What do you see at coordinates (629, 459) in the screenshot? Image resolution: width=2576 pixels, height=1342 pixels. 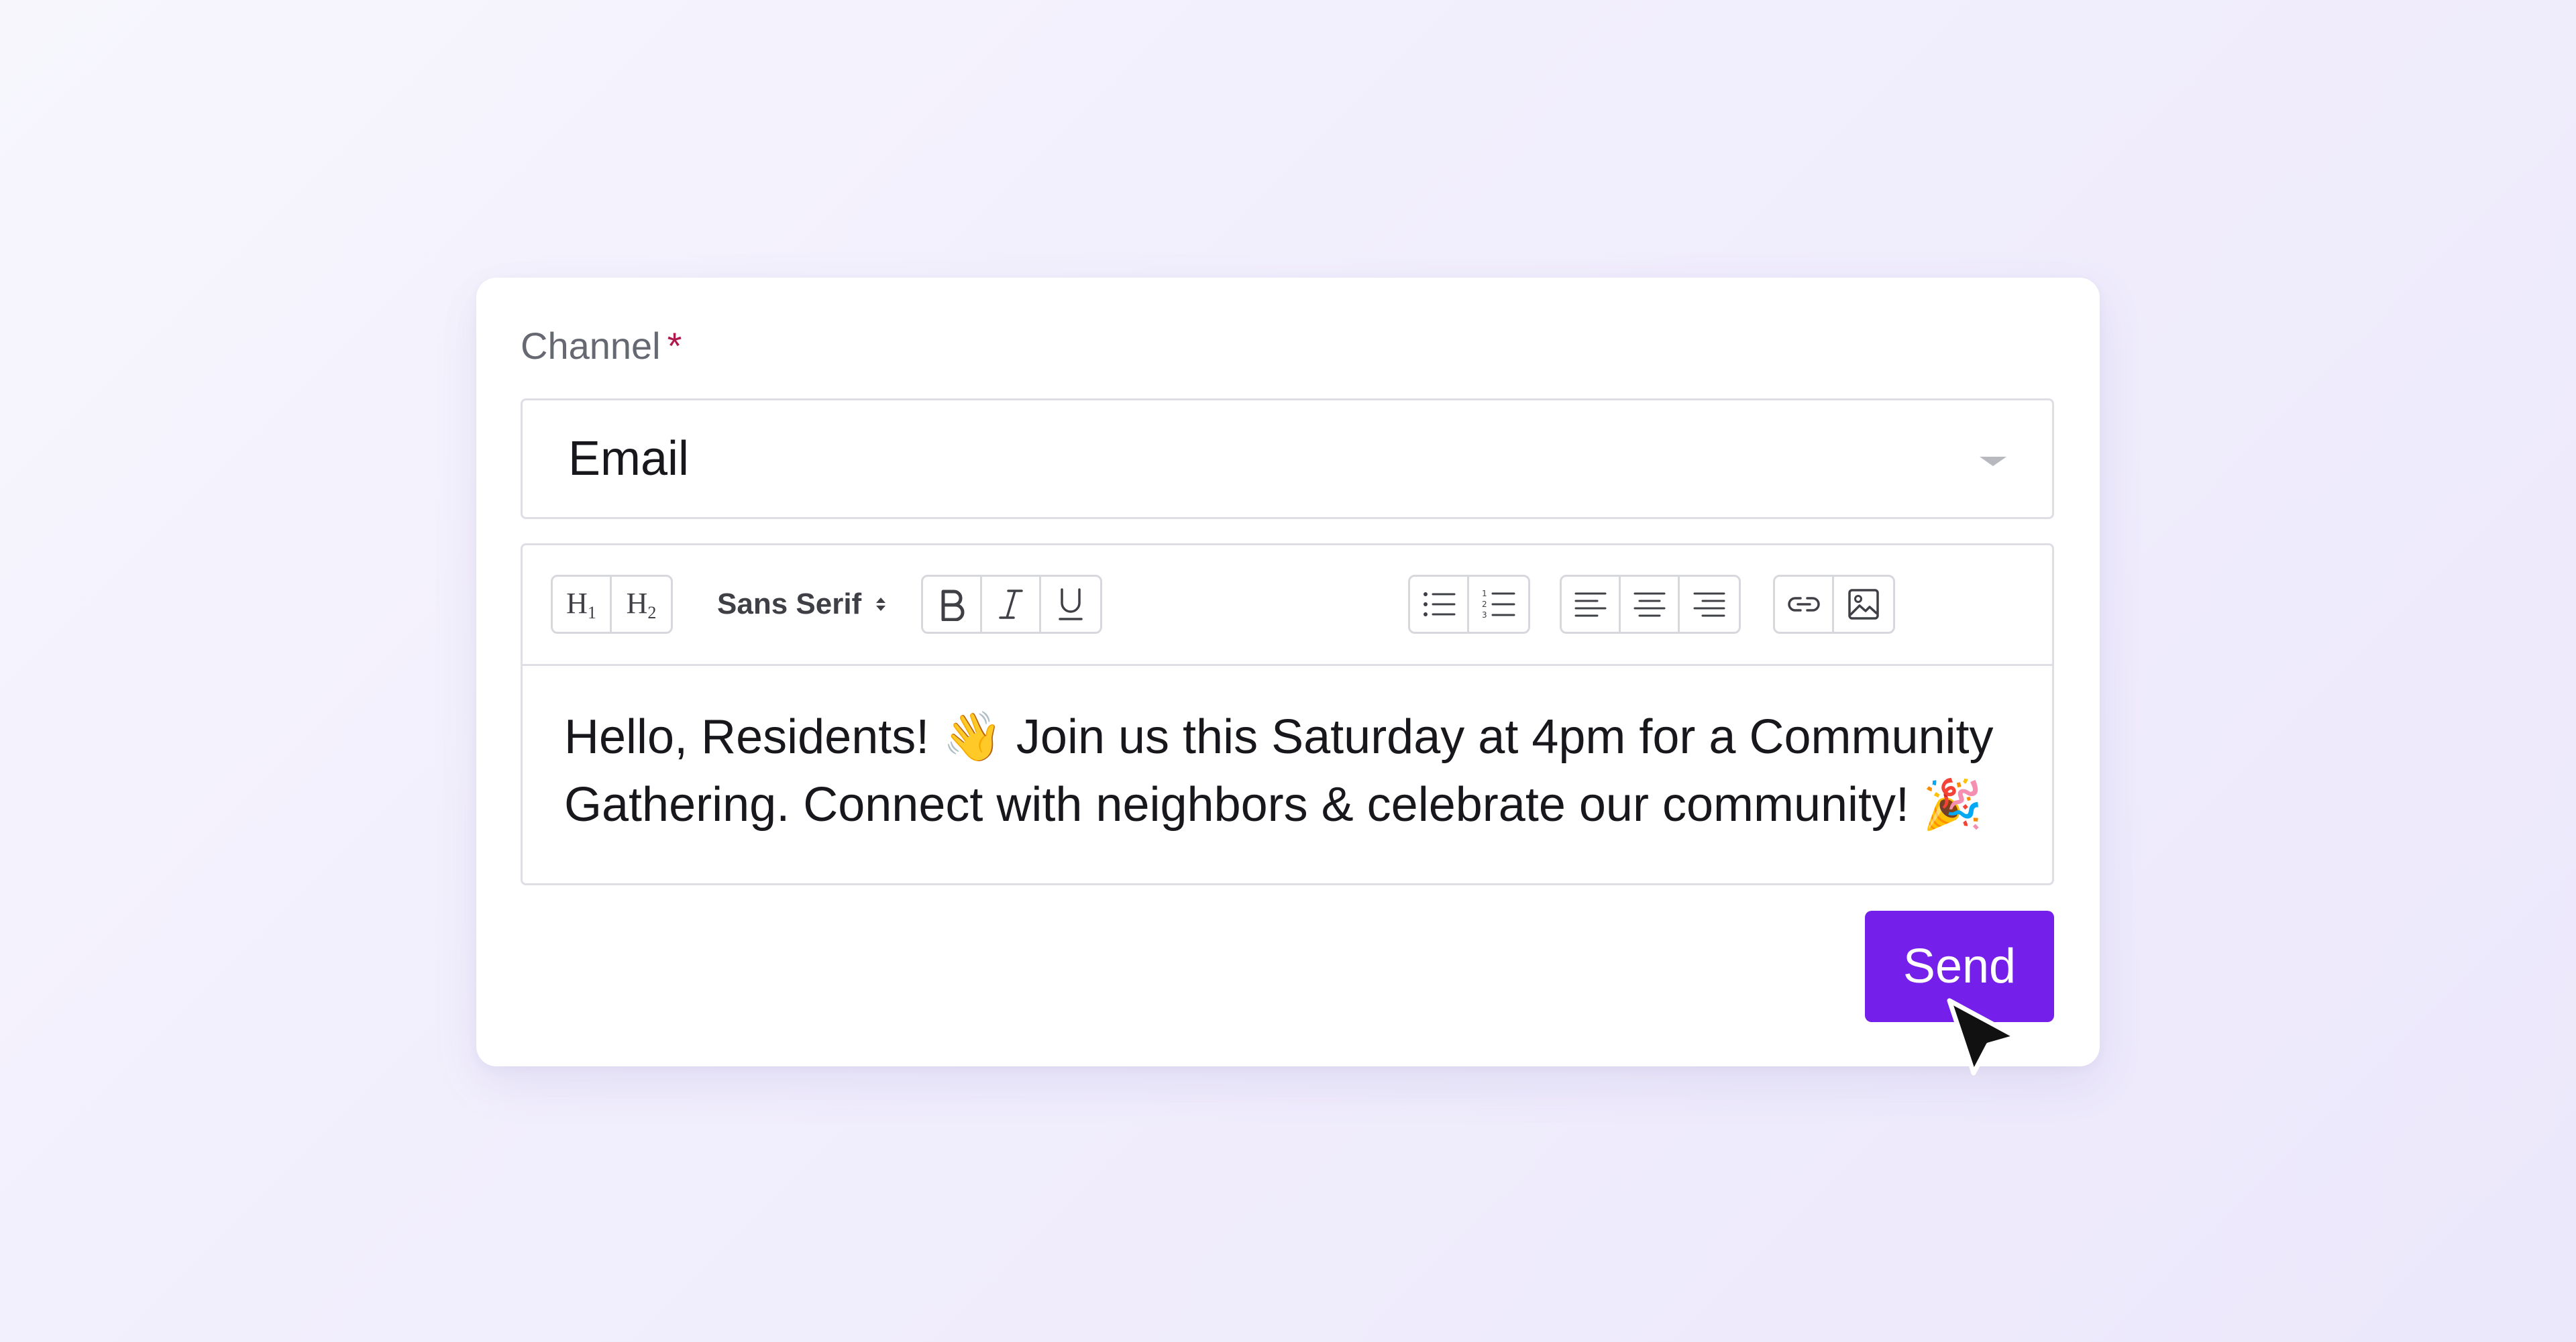 I see `channel-select-value: Email` at bounding box center [629, 459].